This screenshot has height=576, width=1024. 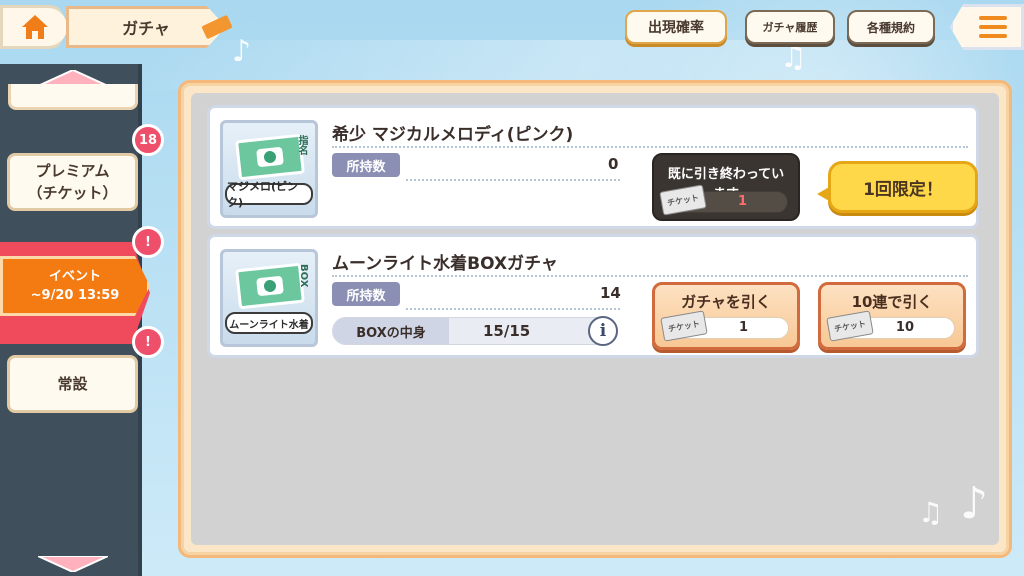 What do you see at coordinates (603, 331) in the screenshot?
I see `info-icon: i` at bounding box center [603, 331].